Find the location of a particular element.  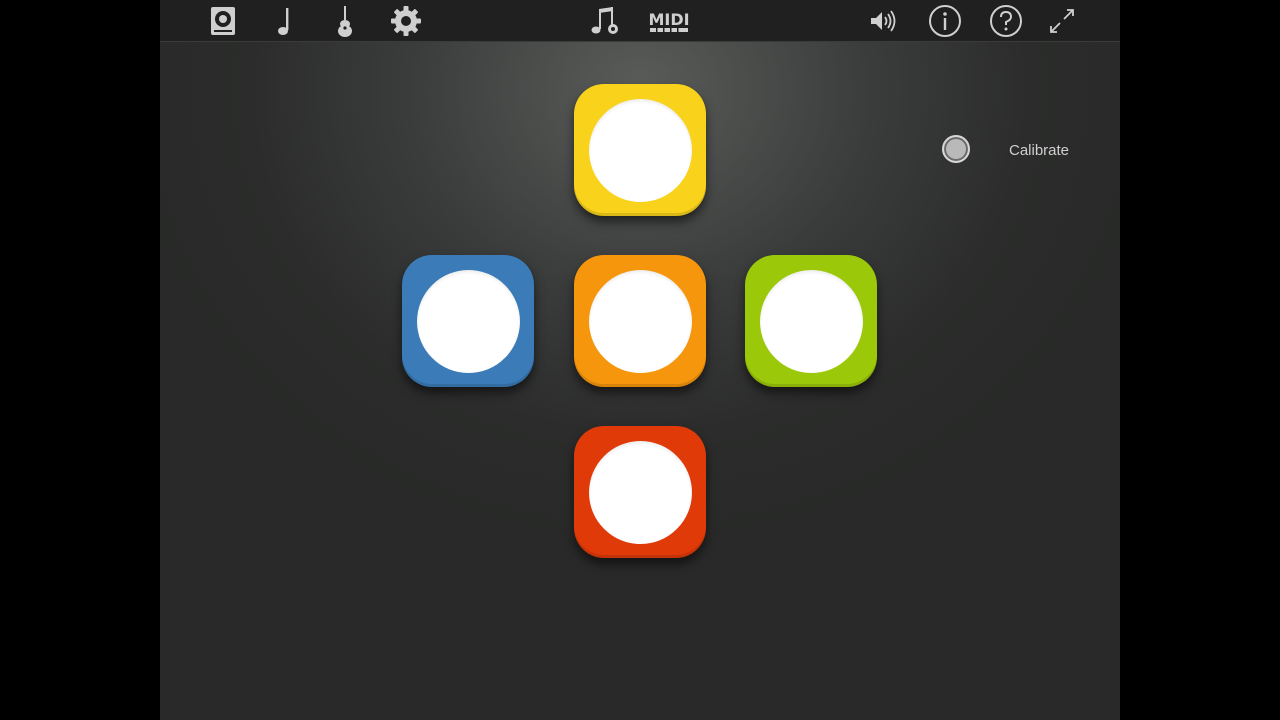

pad-green is located at coordinates (811, 321).